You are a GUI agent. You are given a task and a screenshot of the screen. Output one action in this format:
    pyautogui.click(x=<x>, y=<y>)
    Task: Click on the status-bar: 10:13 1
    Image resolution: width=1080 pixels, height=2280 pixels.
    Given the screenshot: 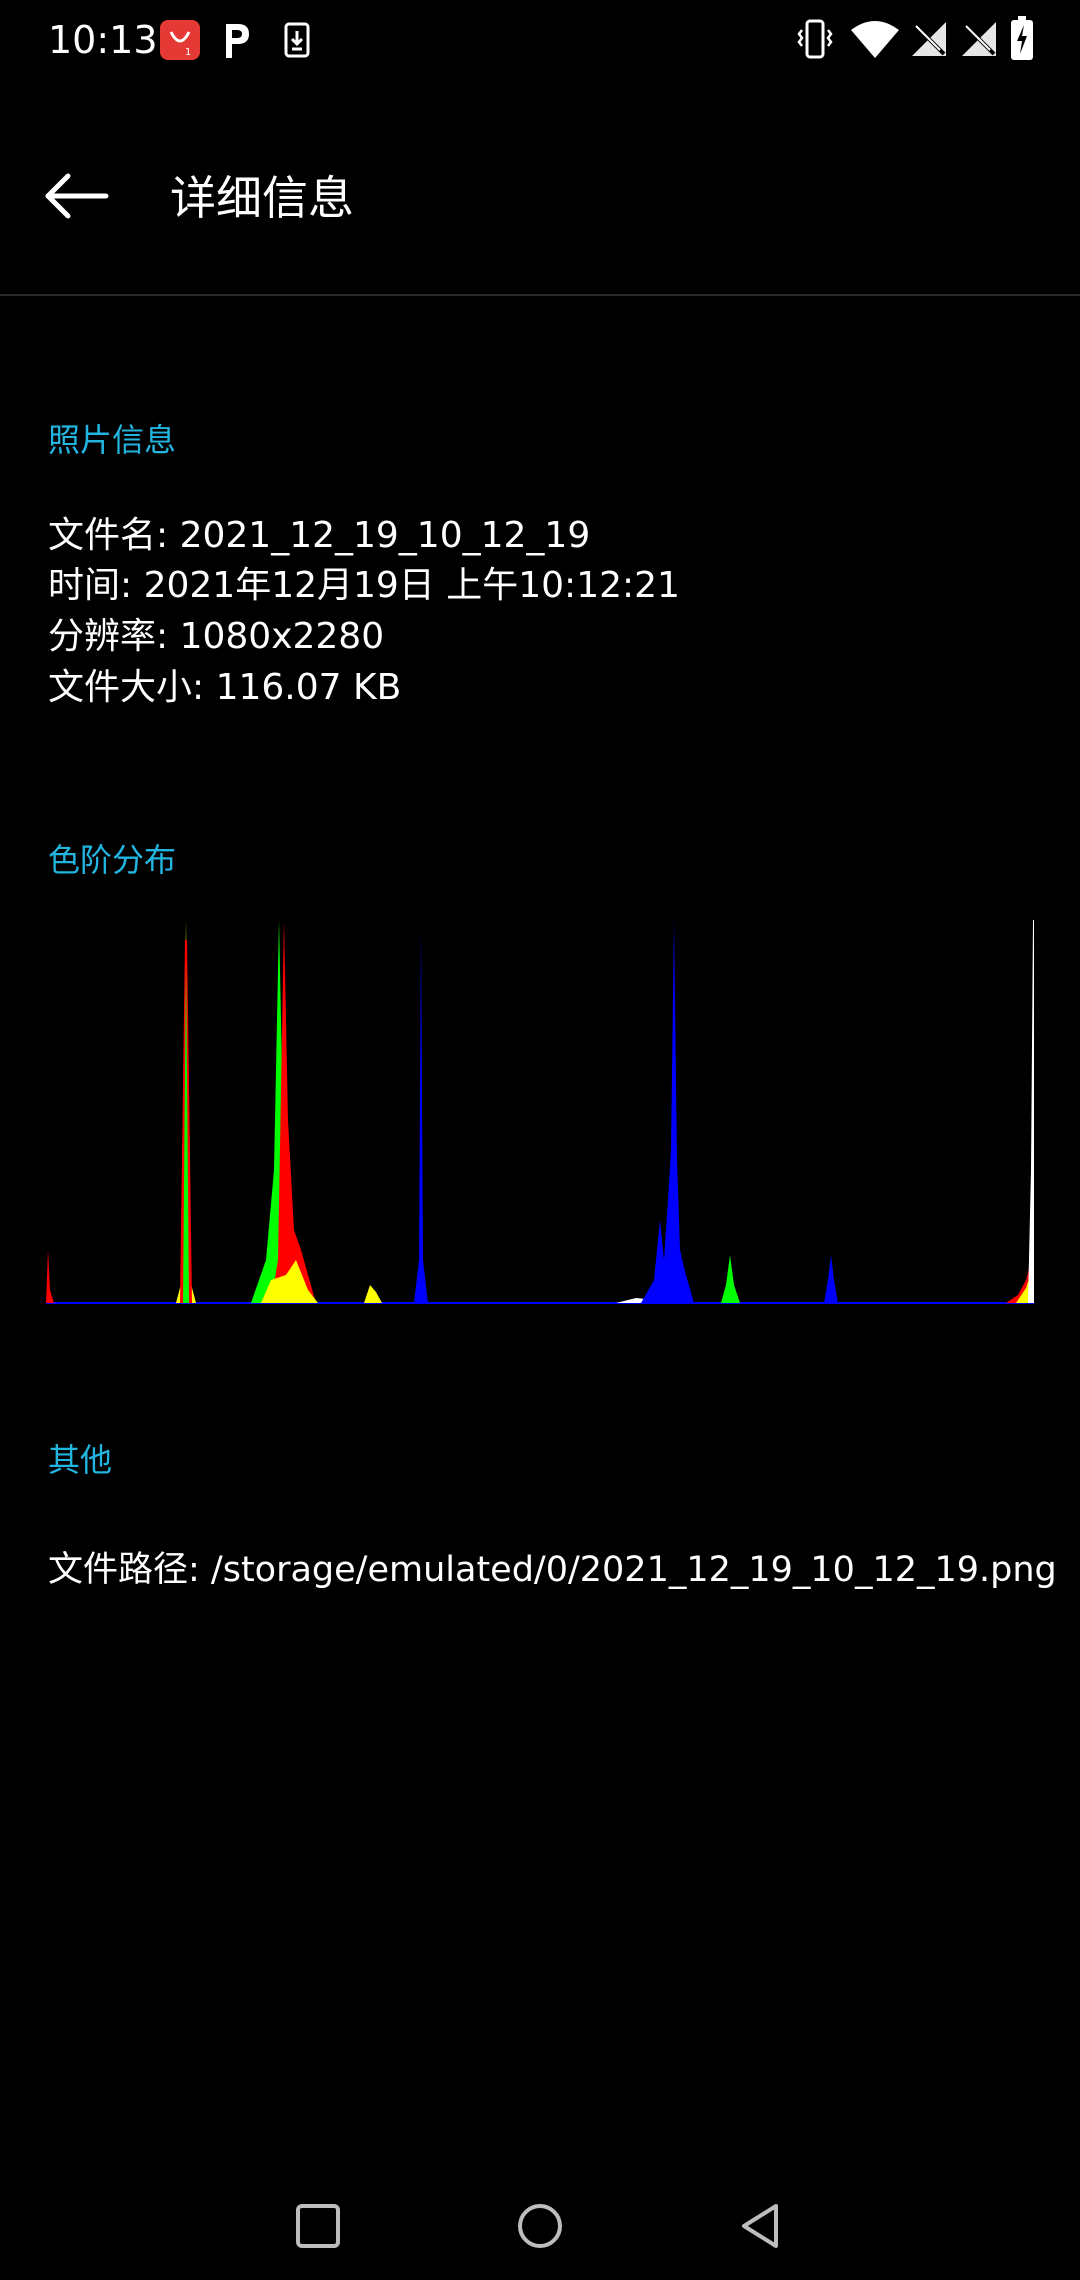 What is the action you would take?
    pyautogui.click(x=540, y=40)
    